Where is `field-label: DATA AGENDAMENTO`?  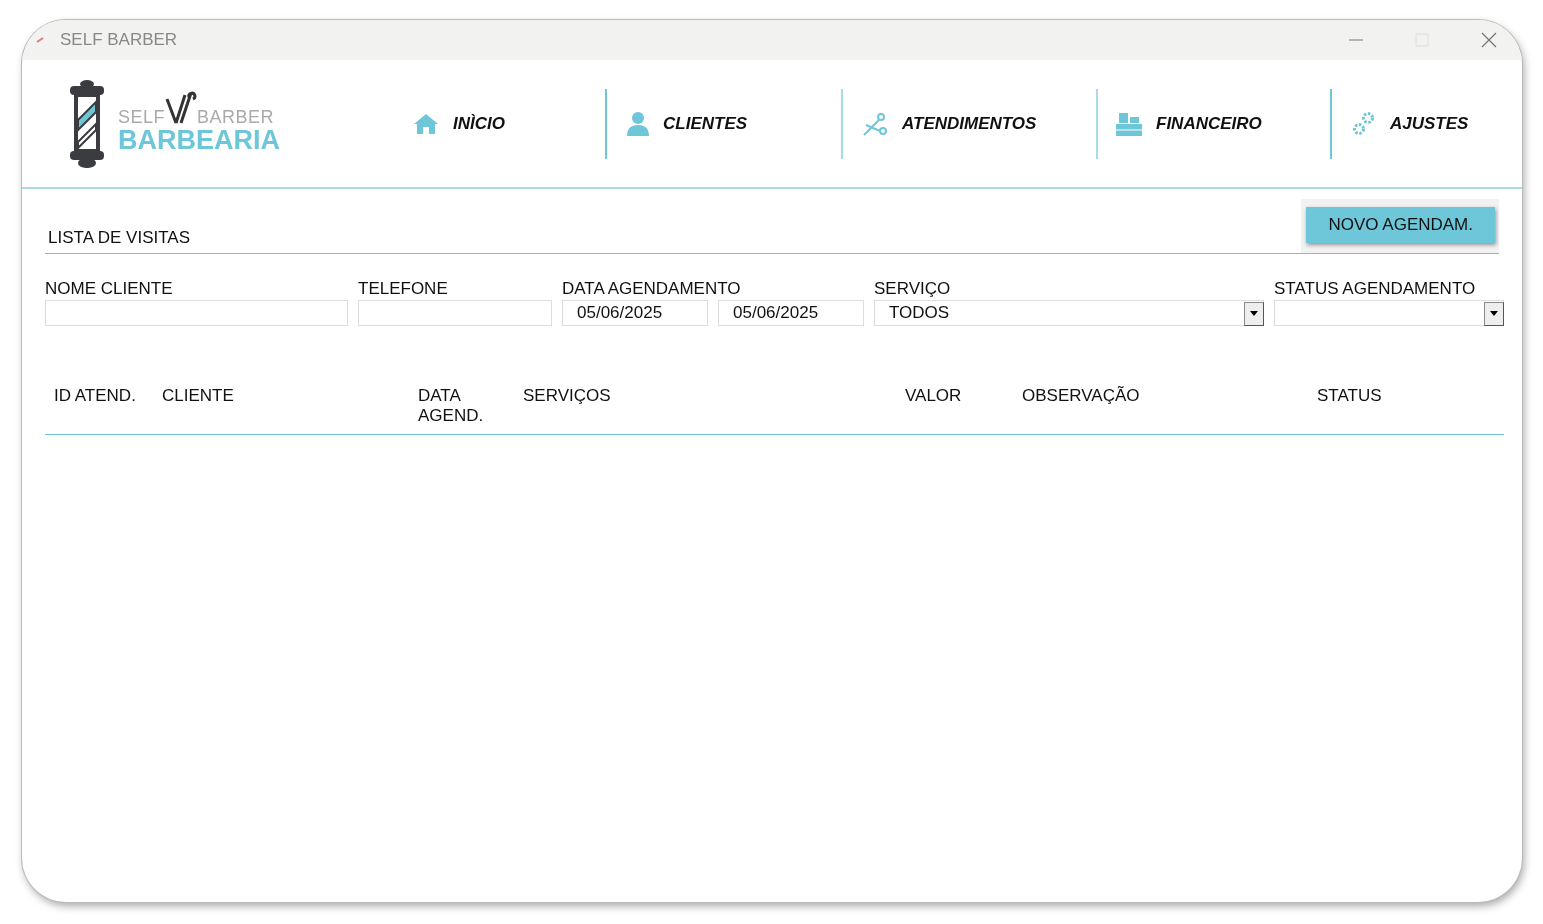 field-label: DATA AGENDAMENTO is located at coordinates (652, 289).